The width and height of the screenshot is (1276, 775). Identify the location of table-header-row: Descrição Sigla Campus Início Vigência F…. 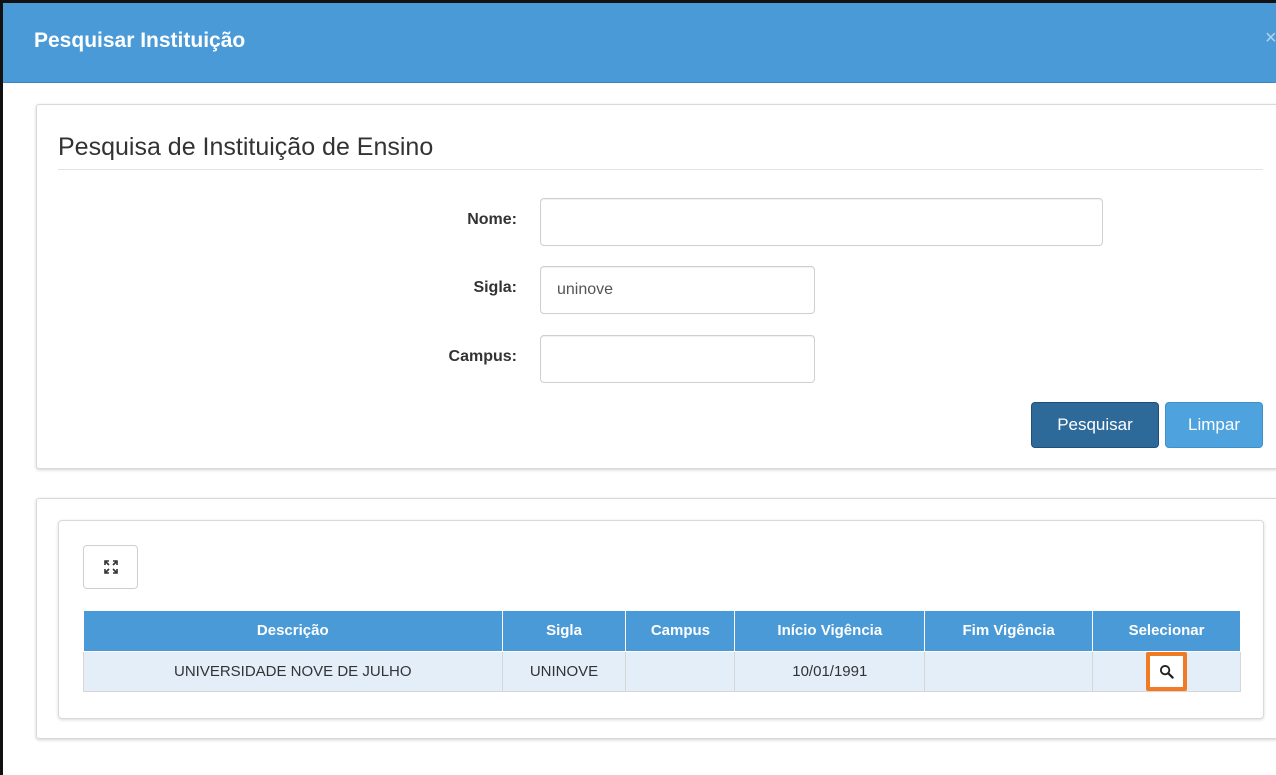
(662, 631).